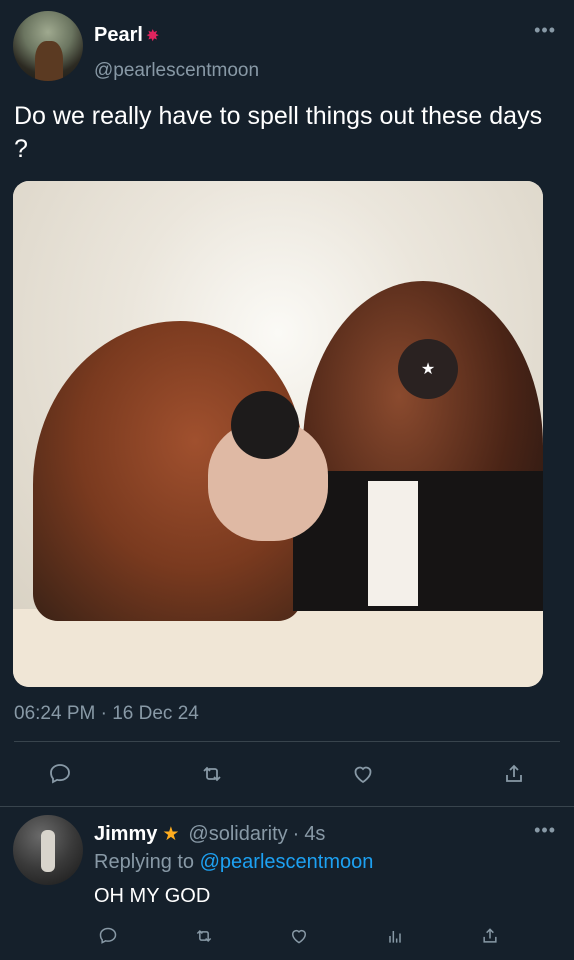 This screenshot has width=574, height=960. I want to click on photo-blazer, so click(418, 541).